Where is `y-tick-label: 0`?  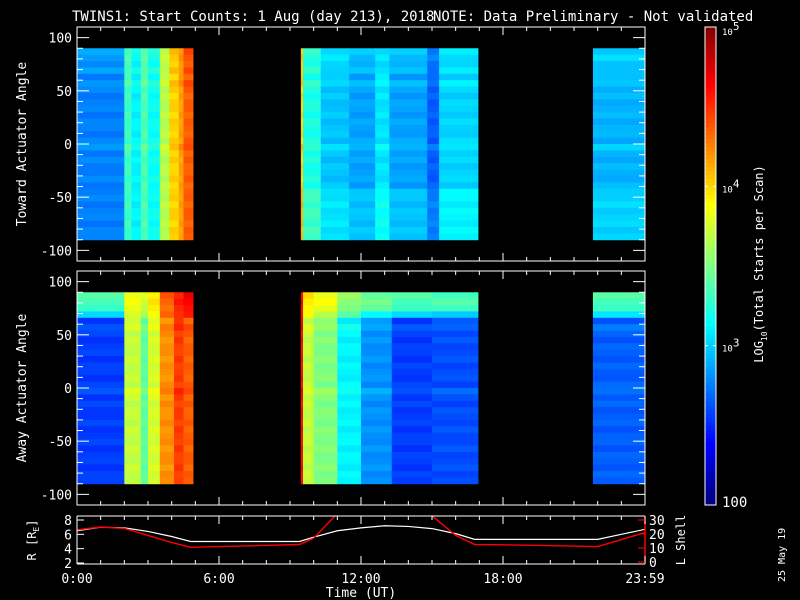
y-tick-label: 0 is located at coordinates (68, 145).